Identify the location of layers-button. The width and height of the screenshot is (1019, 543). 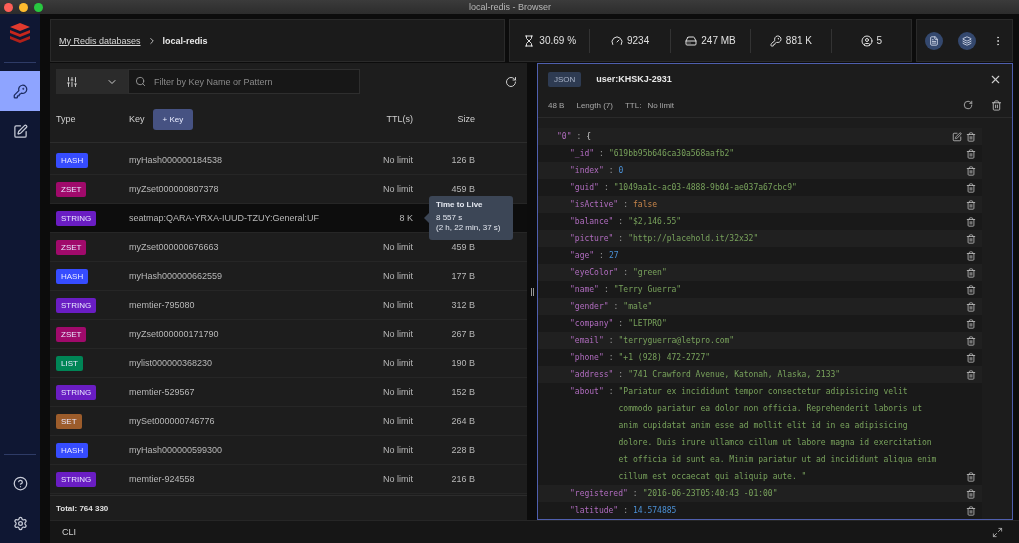
(967, 40).